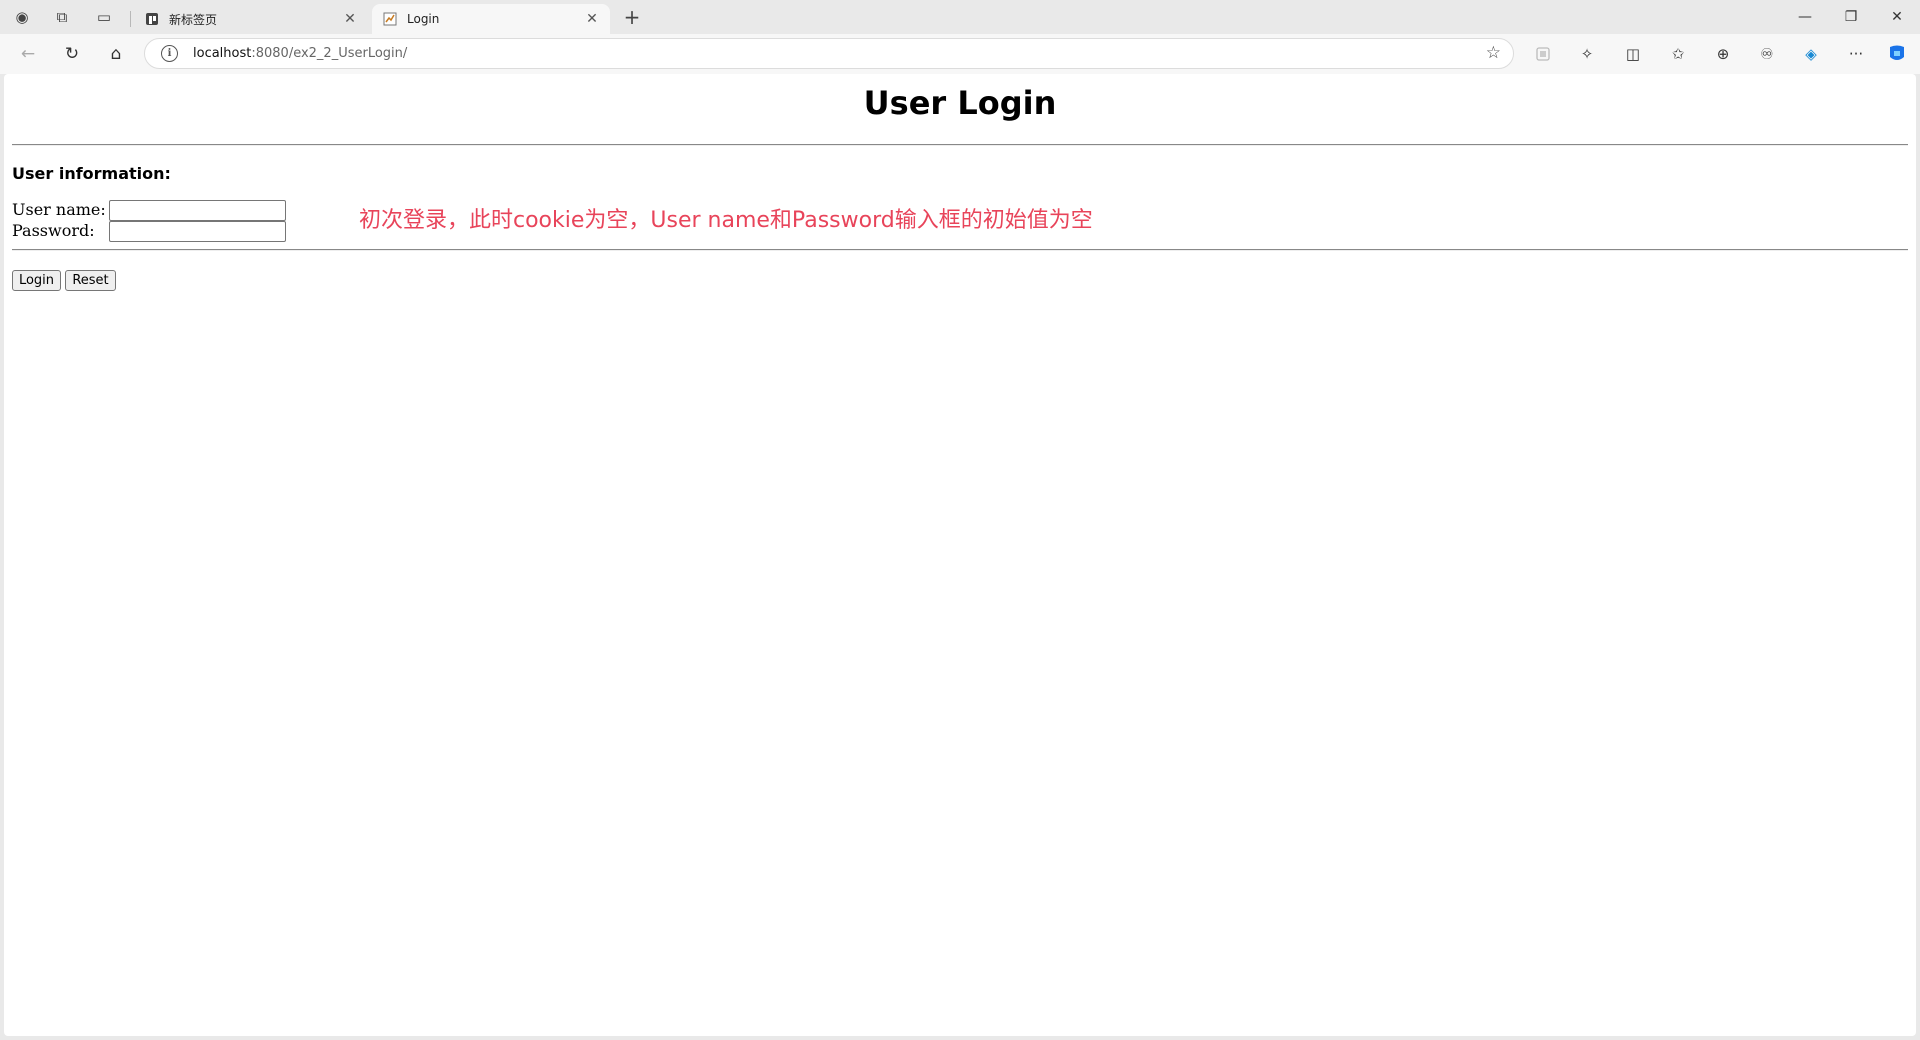 This screenshot has height=1040, width=1920. Describe the element at coordinates (1811, 54) in the screenshot. I see `browser-essentials-icon: ◈` at that location.